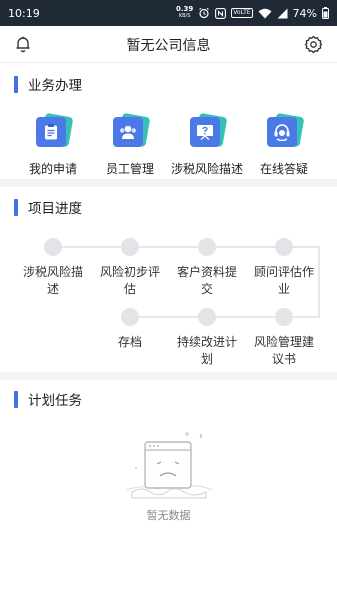 This screenshot has width=337, height=600. I want to click on alarm-icon, so click(204, 13).